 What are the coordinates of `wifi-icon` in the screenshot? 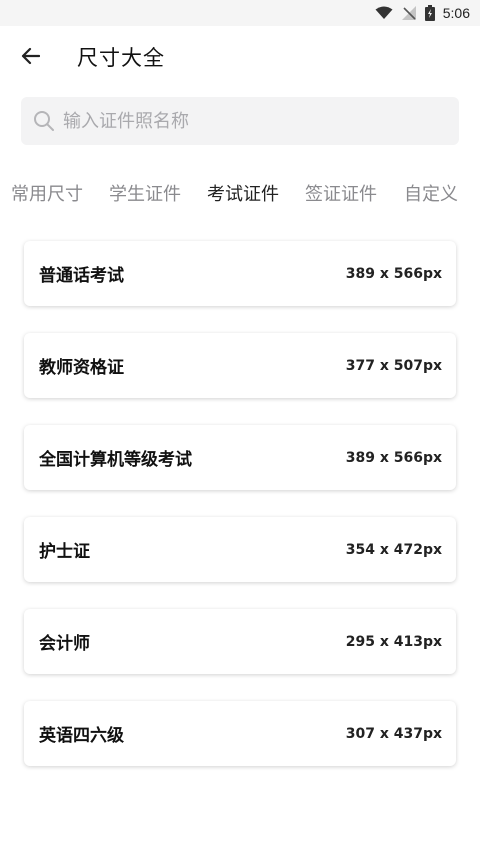 It's located at (384, 12).